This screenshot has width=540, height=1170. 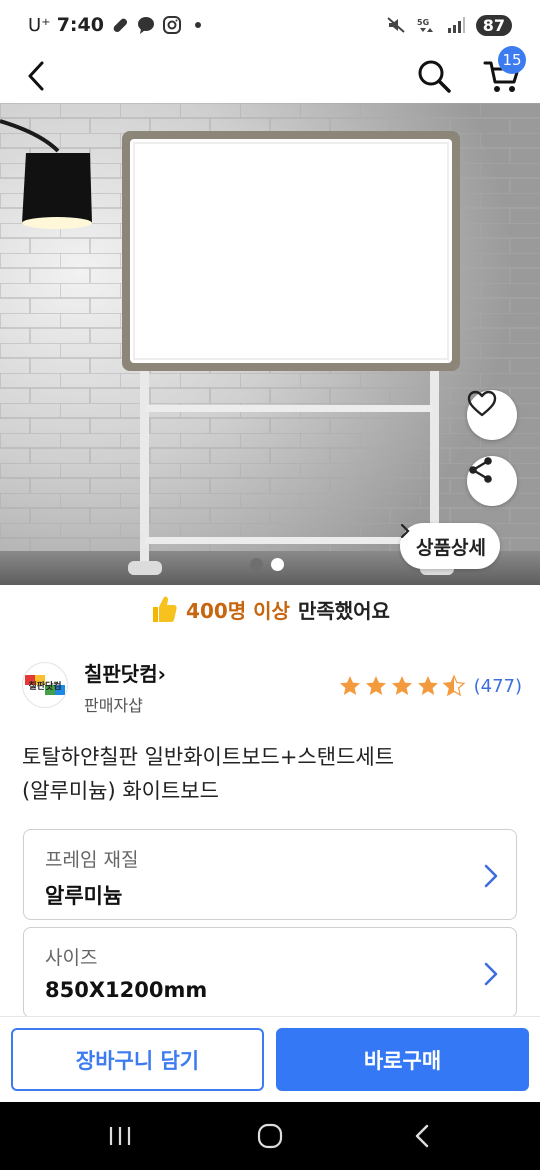 I want to click on heart-icon, so click(x=482, y=403).